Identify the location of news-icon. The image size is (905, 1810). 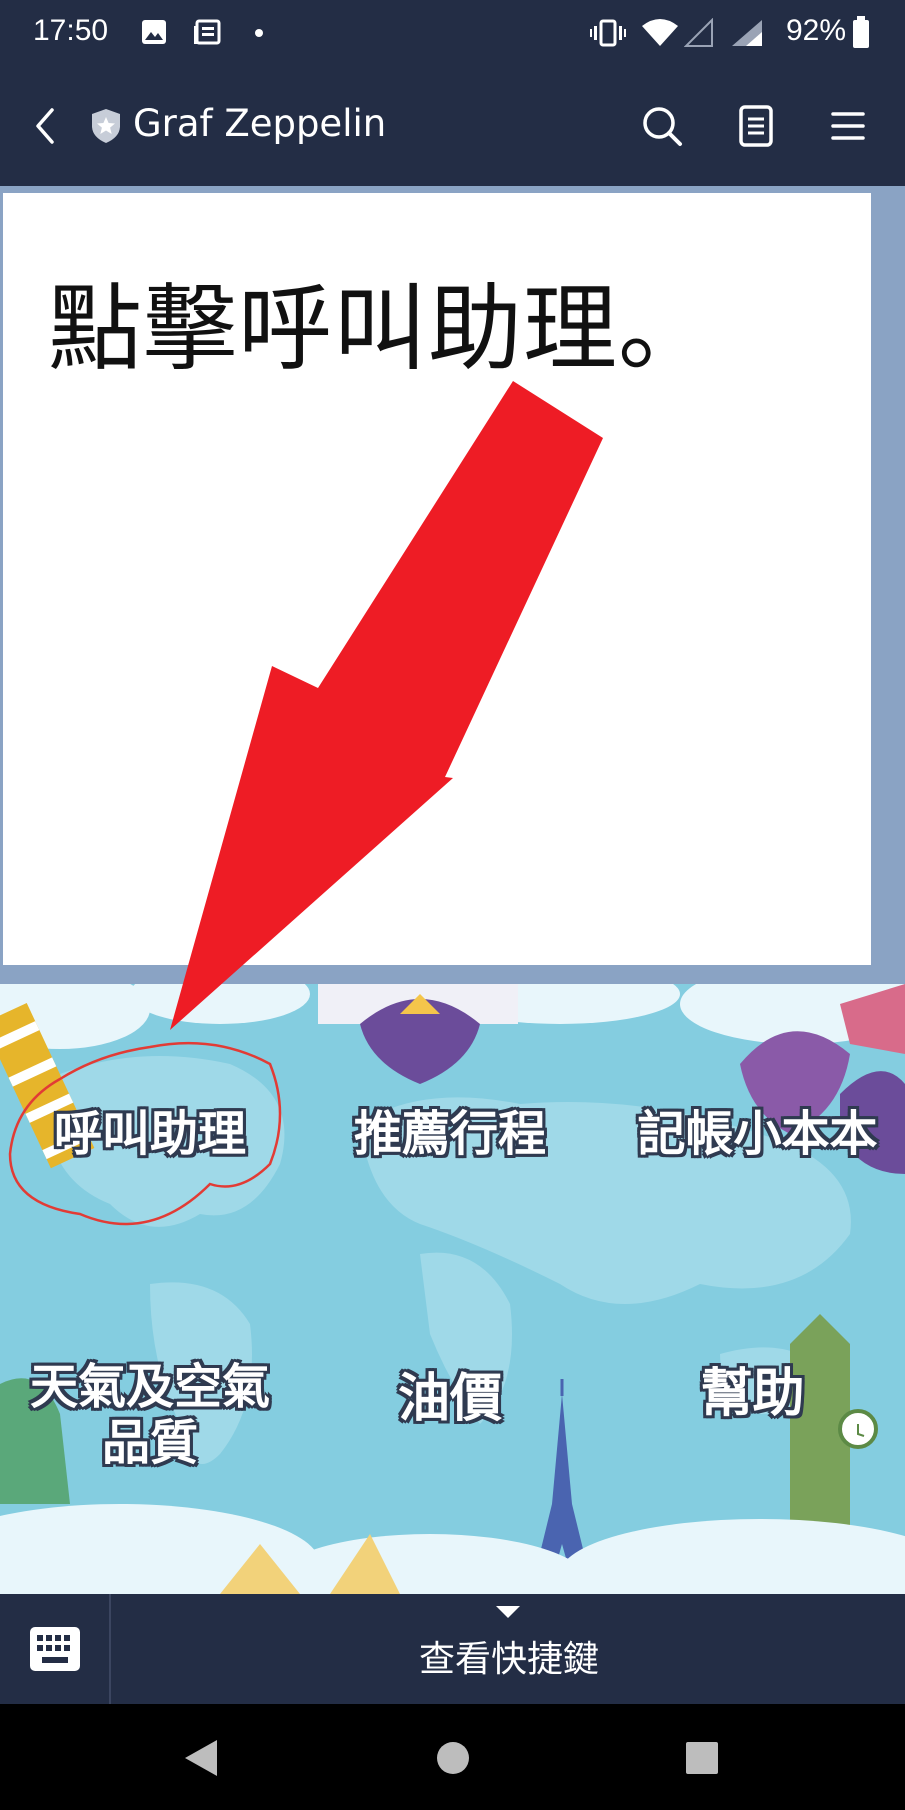
(207, 32).